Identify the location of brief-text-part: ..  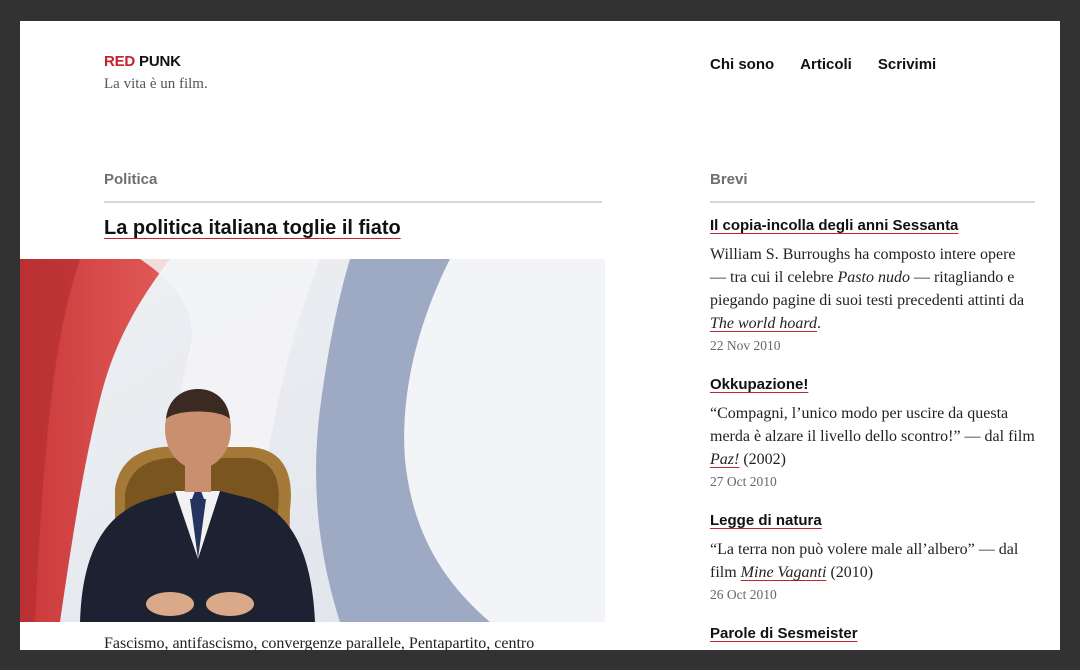
(818, 323).